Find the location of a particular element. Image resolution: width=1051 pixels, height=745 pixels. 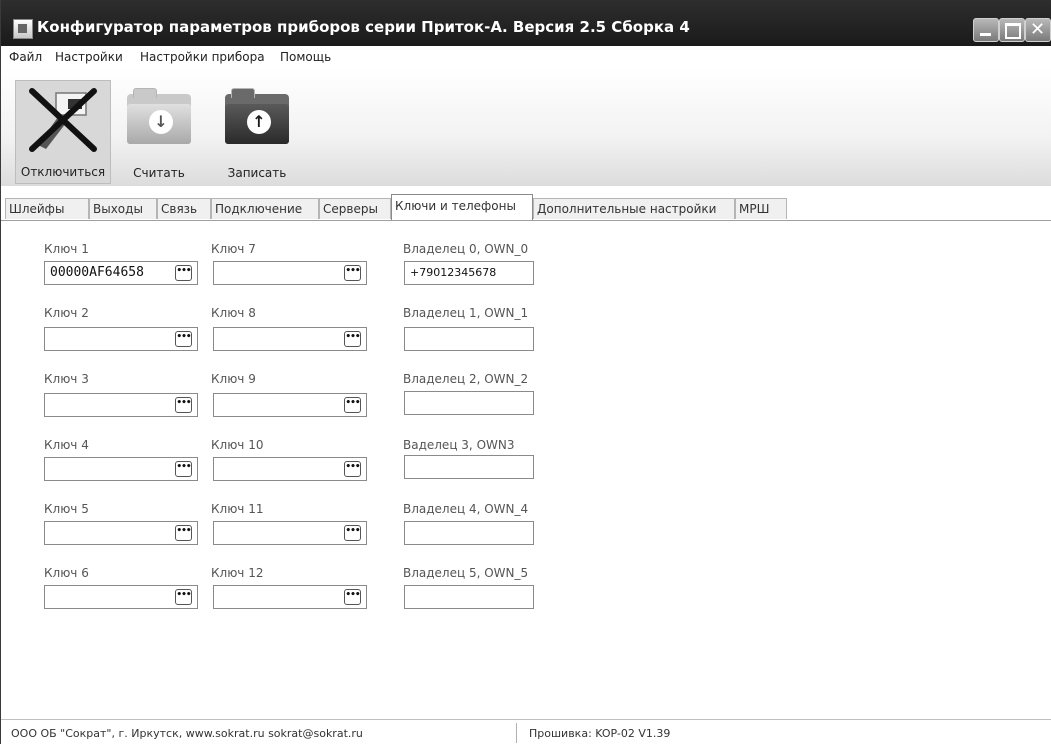

key-7-browse-button: ••• is located at coordinates (352, 273).